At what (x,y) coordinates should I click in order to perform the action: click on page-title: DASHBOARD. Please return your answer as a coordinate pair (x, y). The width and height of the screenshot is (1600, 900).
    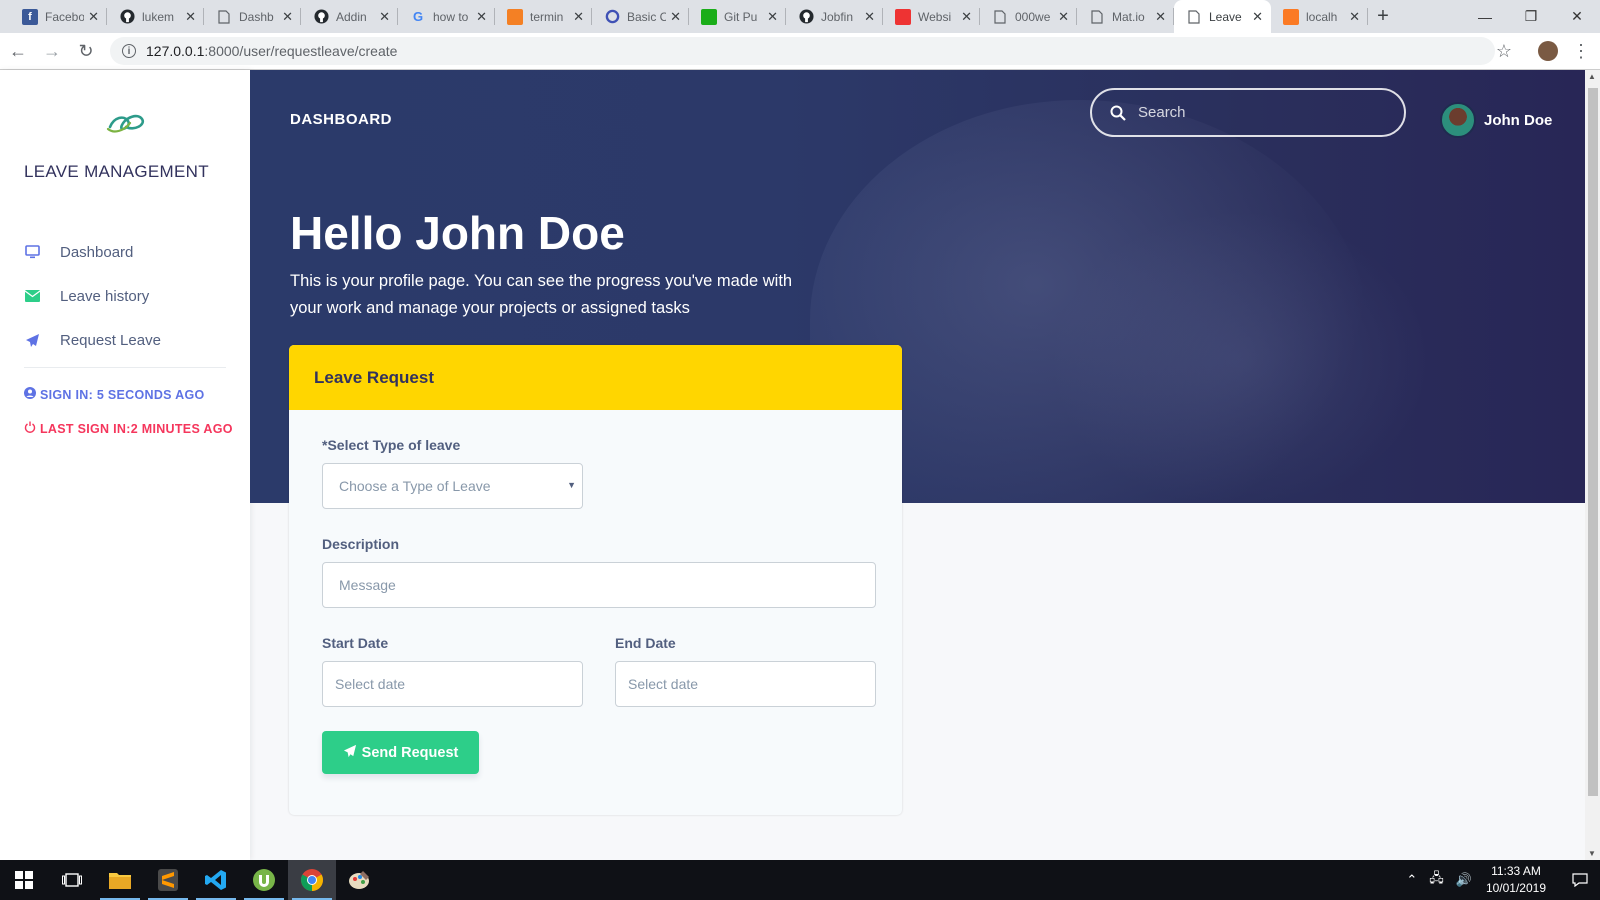
    Looking at the image, I should click on (341, 119).